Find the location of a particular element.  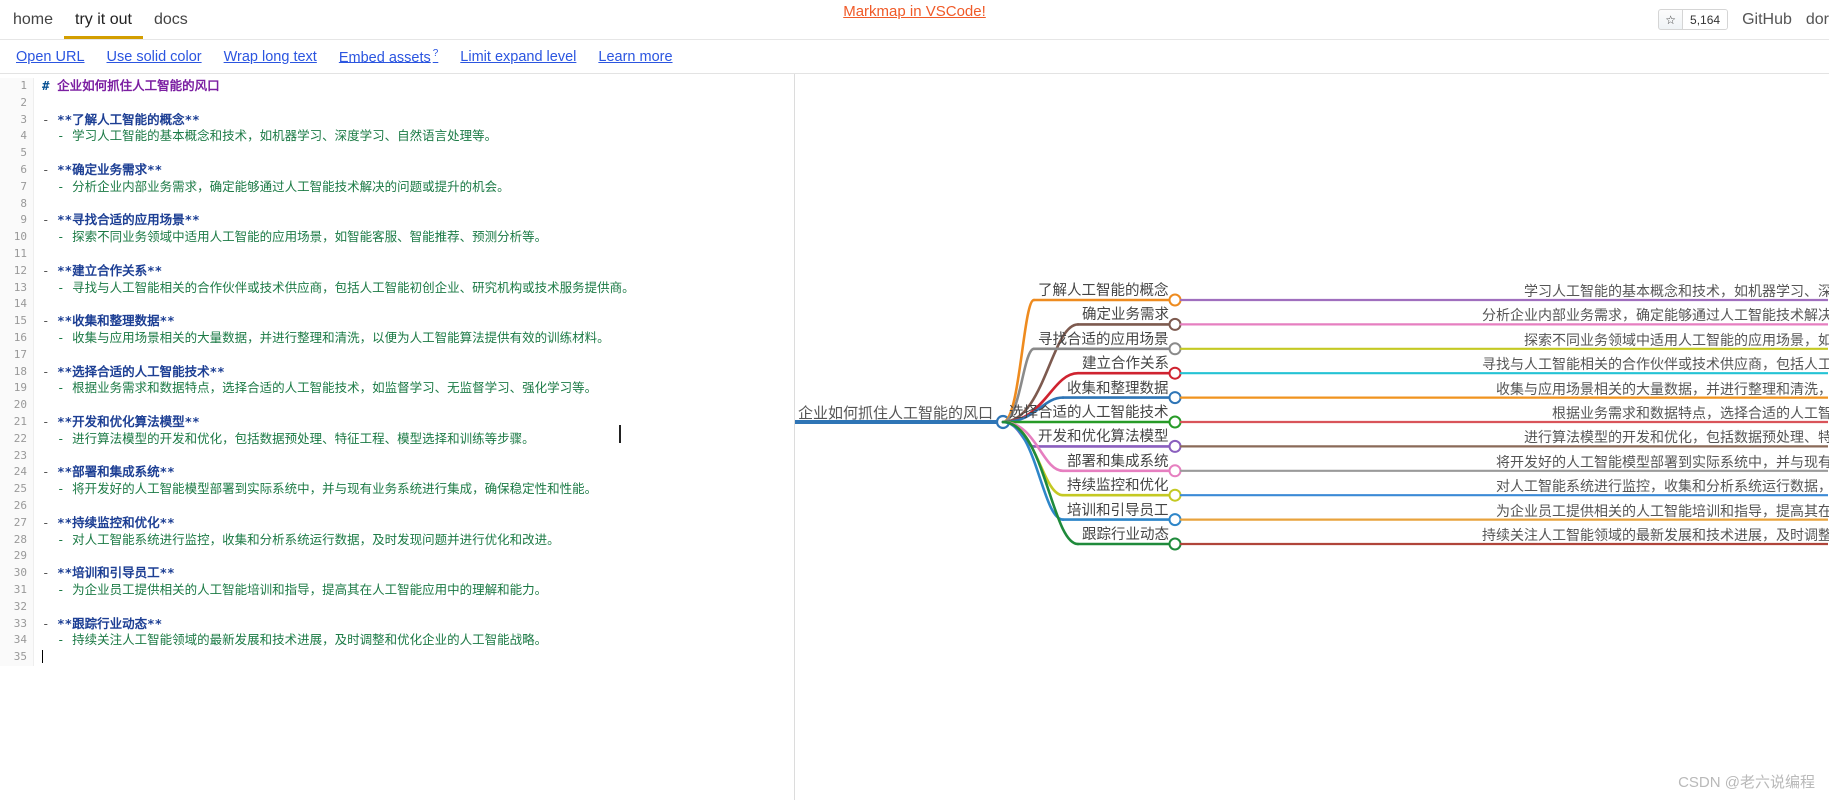

mindmap-node-level1: 持续监控和优化 is located at coordinates (1118, 486).